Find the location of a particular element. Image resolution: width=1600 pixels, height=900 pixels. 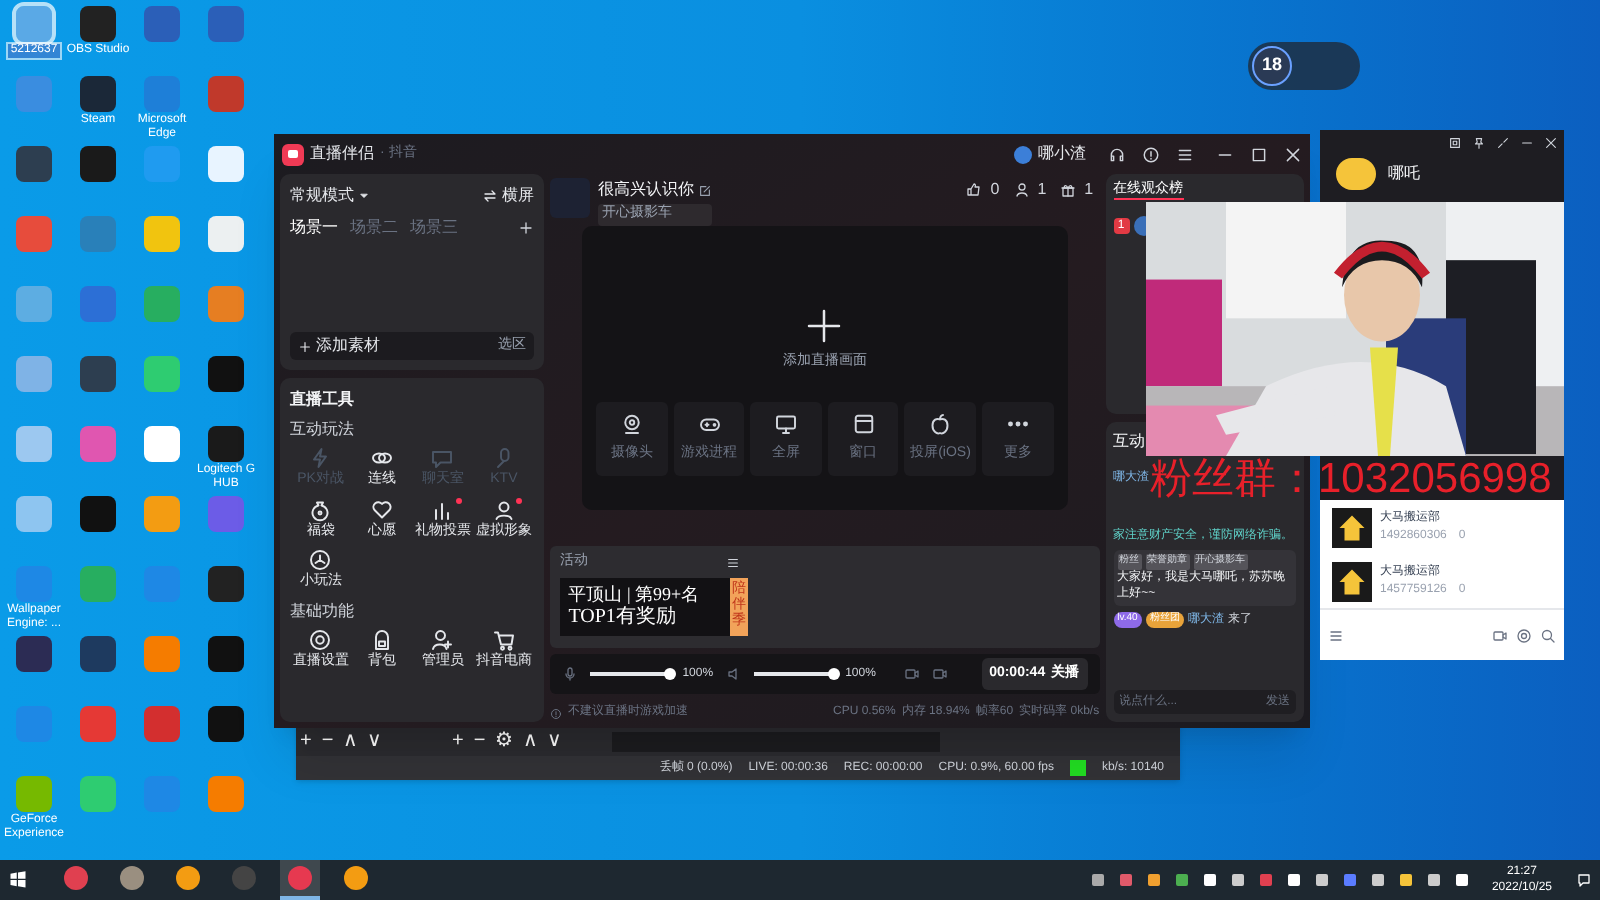

status-indicator is located at coordinates (1077, 768).